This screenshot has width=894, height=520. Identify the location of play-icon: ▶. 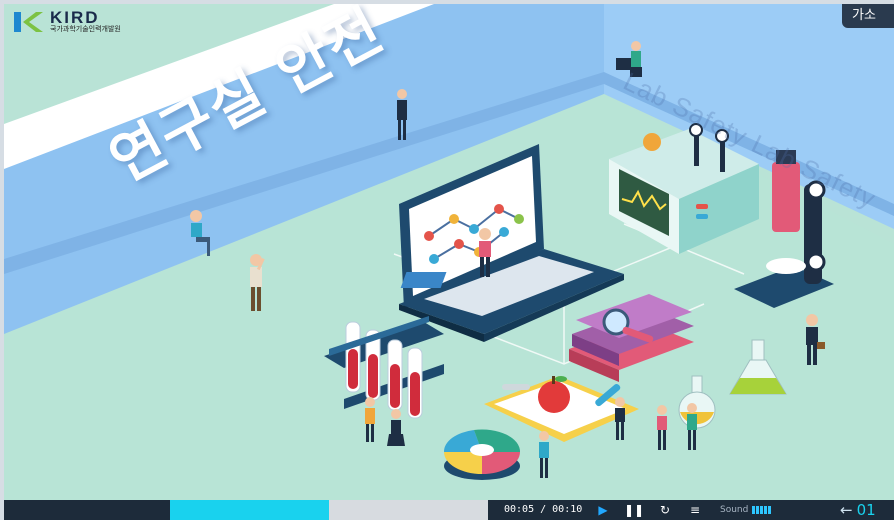
(603, 510).